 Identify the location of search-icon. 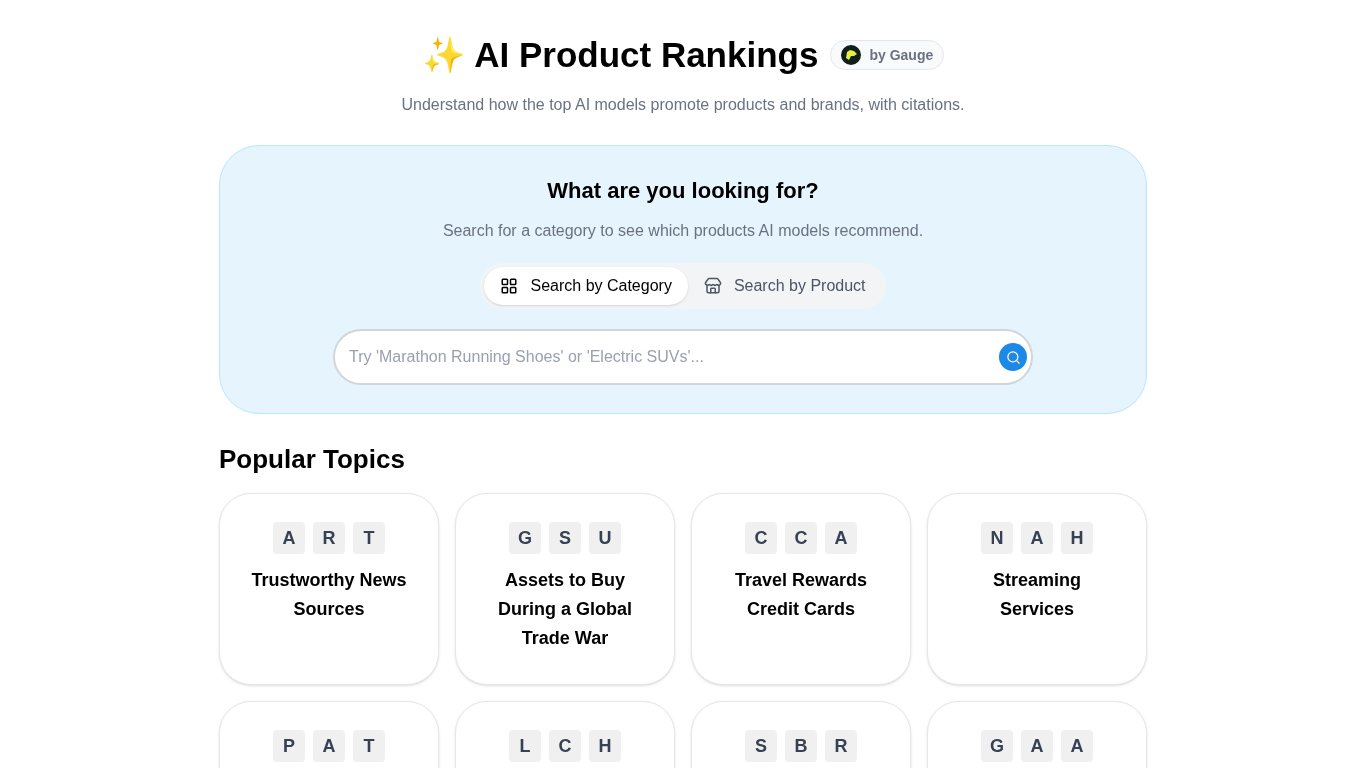
(1013, 357).